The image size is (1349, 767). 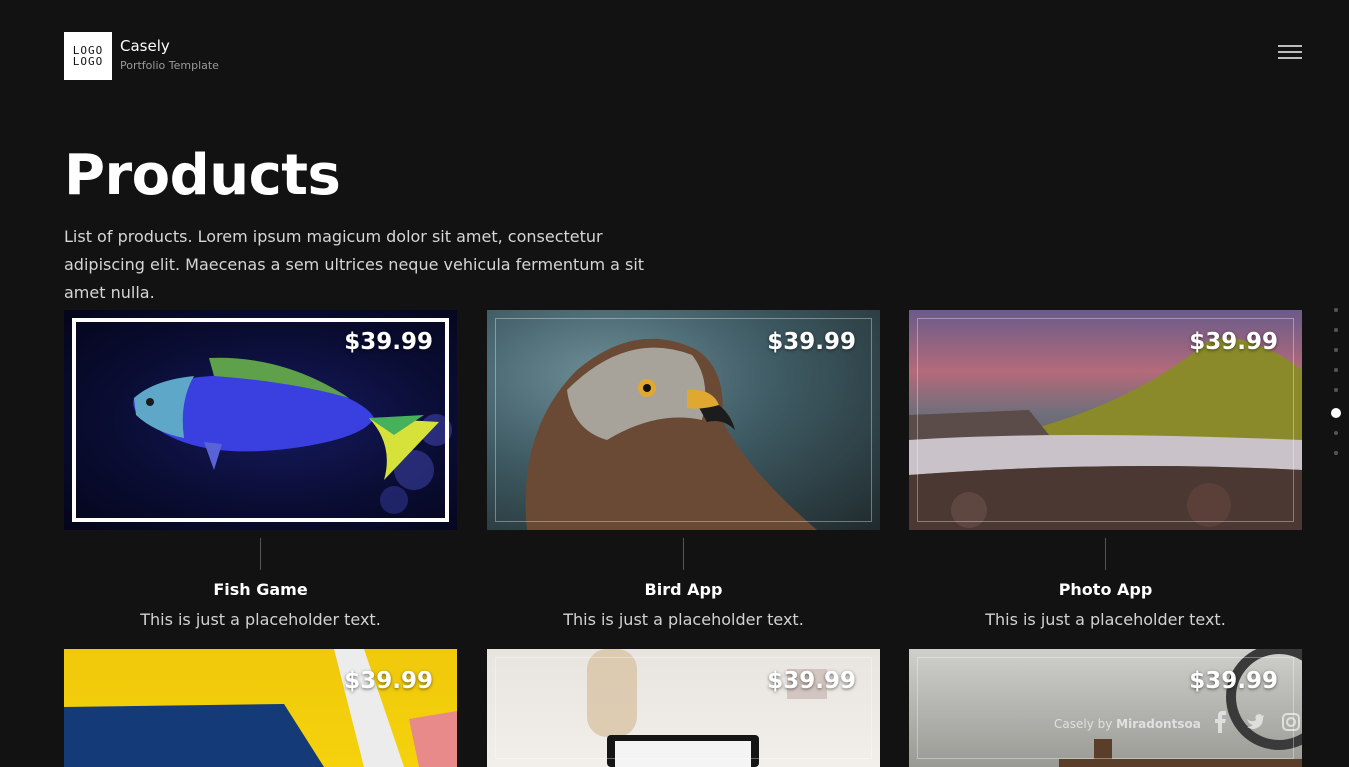 I want to click on product-card-5: $39.99, so click(x=683, y=708).